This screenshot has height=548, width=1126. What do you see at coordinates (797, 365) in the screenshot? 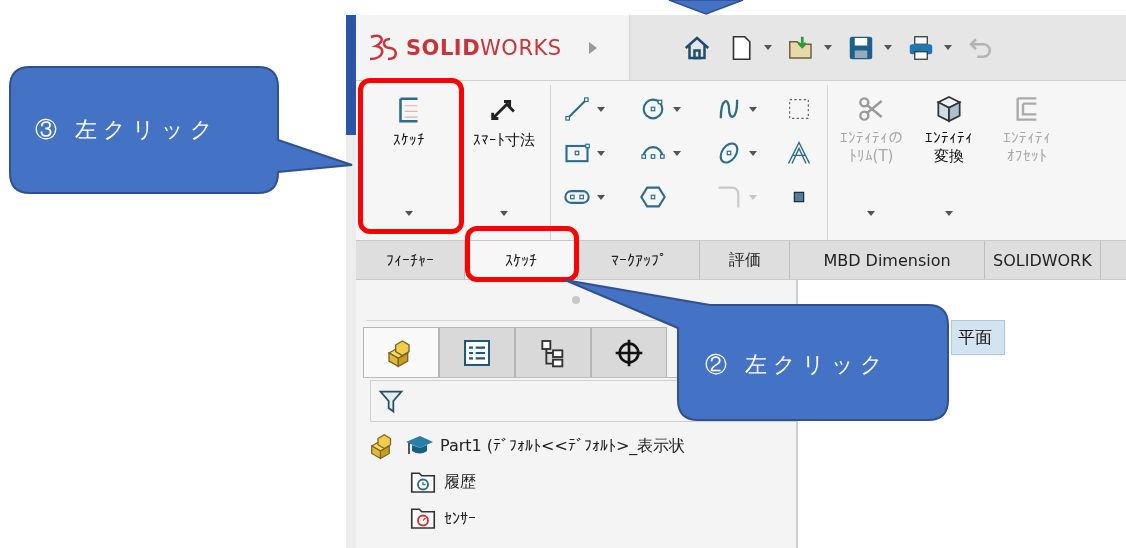
I see `callout-text: ② 左クリック` at bounding box center [797, 365].